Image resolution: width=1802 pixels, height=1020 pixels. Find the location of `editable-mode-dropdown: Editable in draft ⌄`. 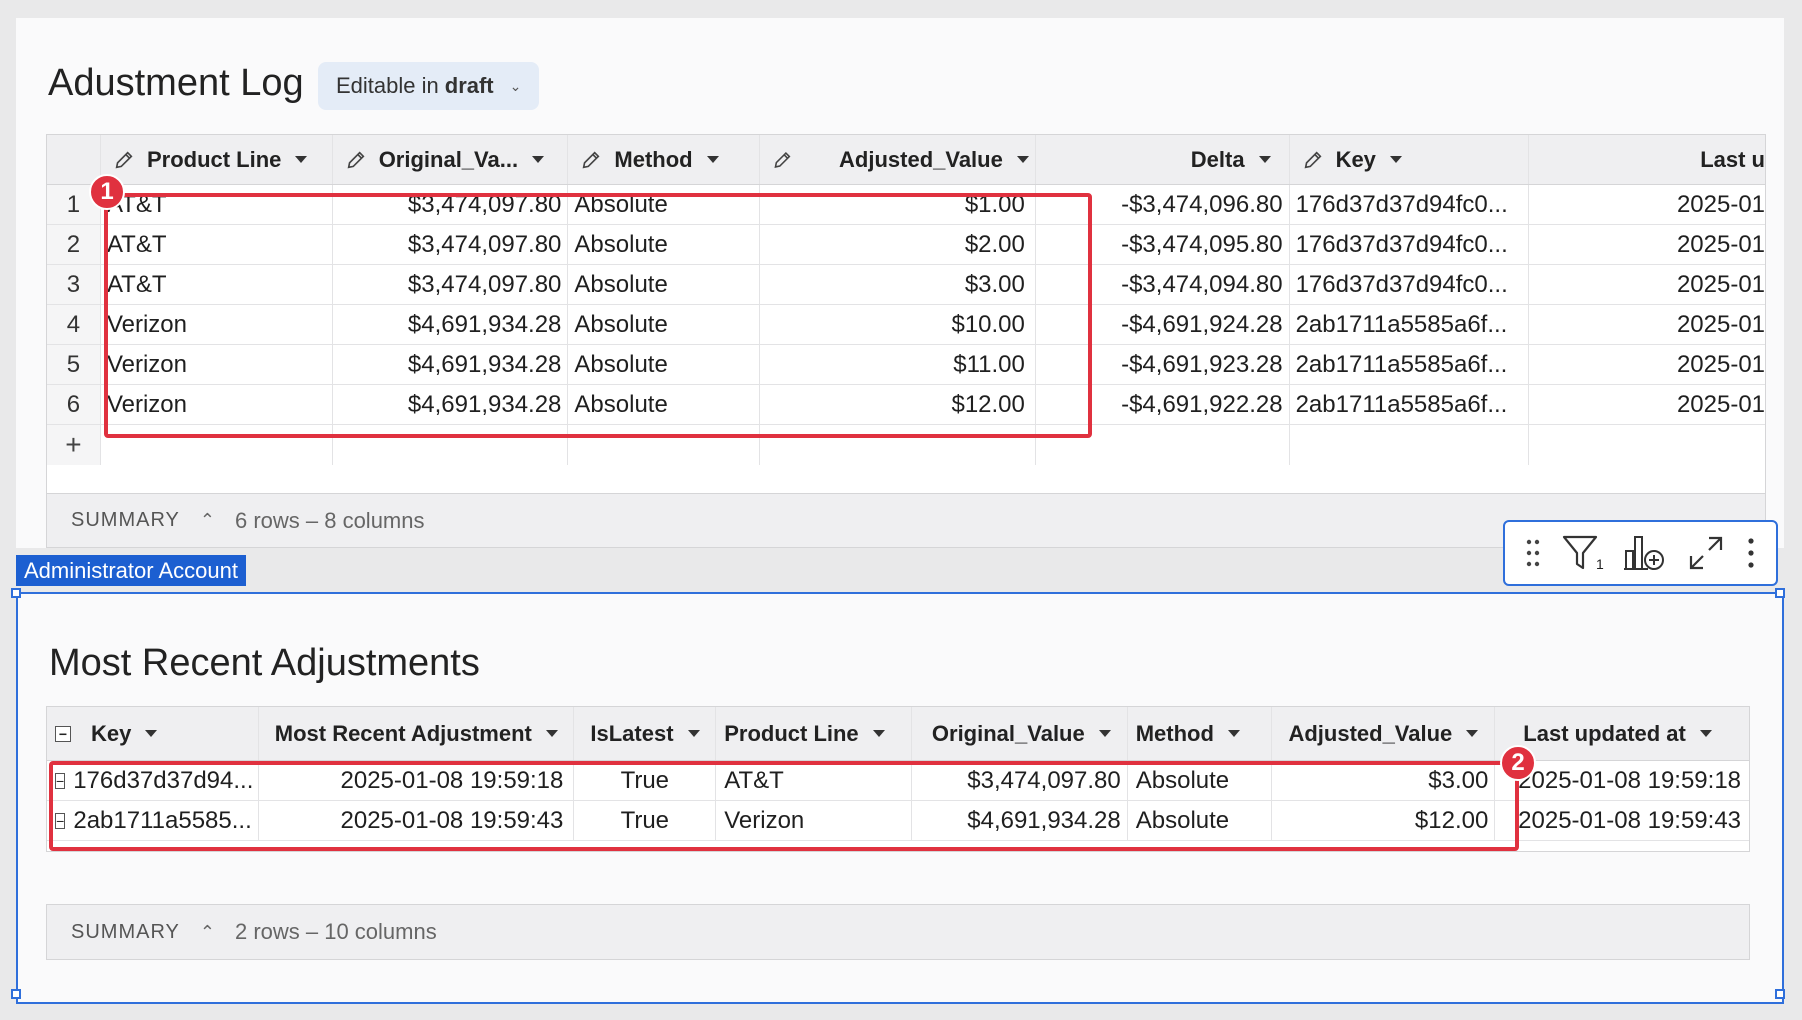

editable-mode-dropdown: Editable in draft ⌄ is located at coordinates (429, 86).